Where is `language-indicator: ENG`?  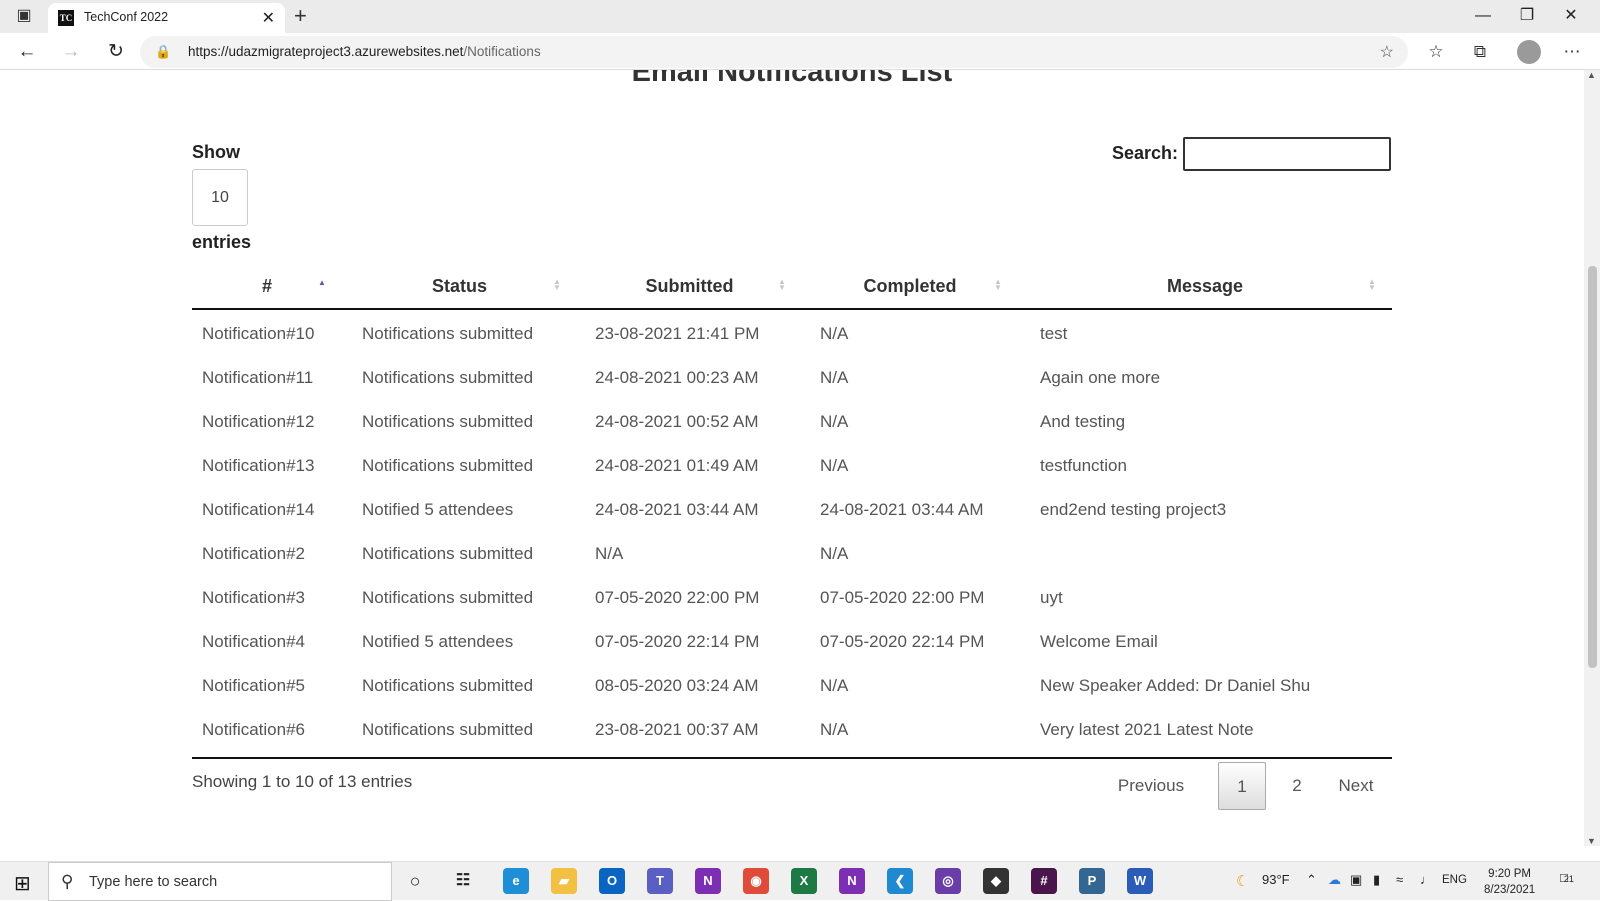
language-indicator: ENG is located at coordinates (1454, 880).